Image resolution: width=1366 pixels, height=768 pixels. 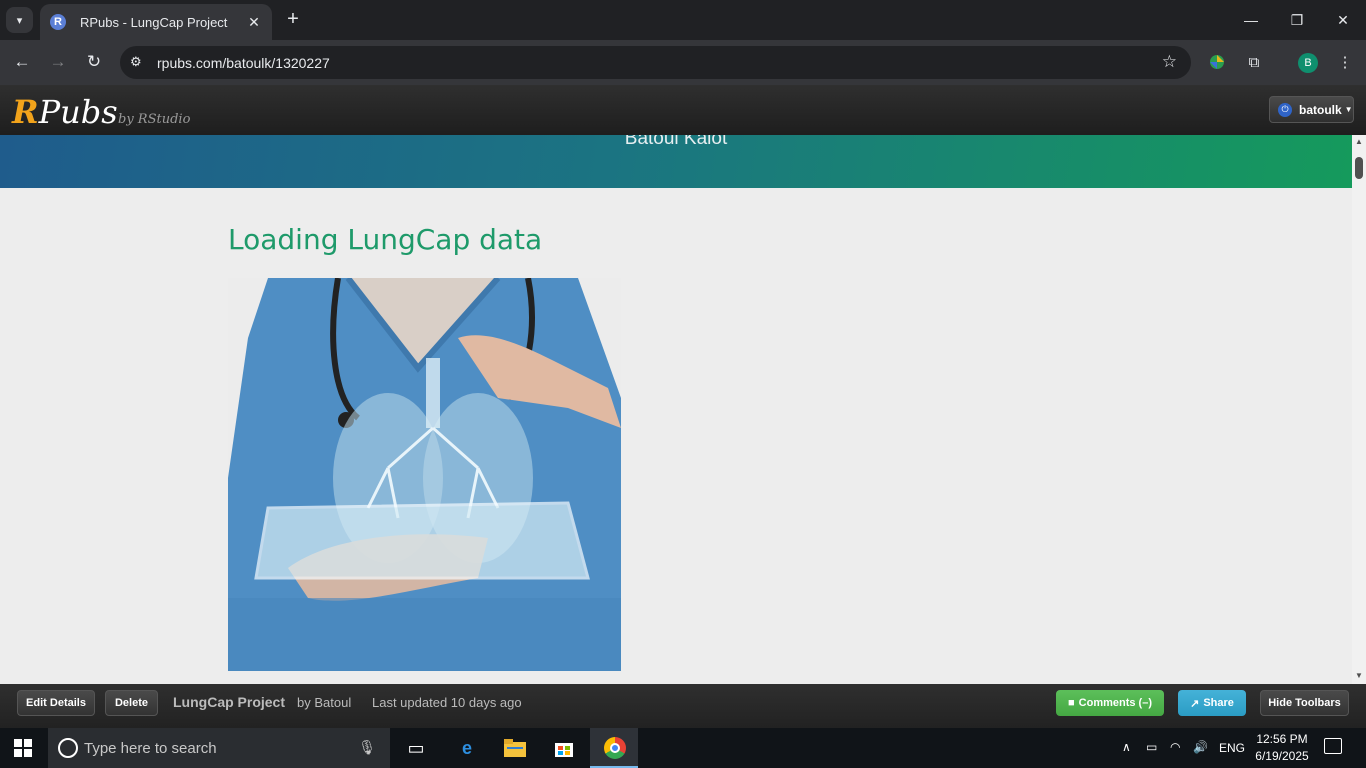 I want to click on clock-time: 12:56 PM, so click(x=1282, y=739).